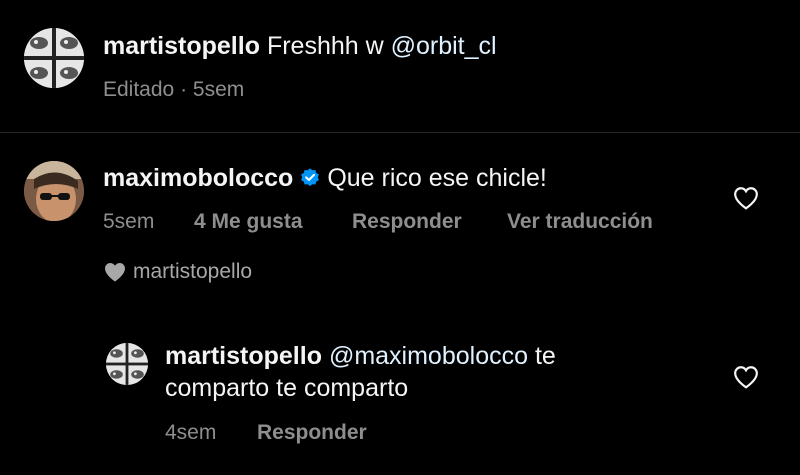  I want to click on reply-like-button, so click(746, 377).